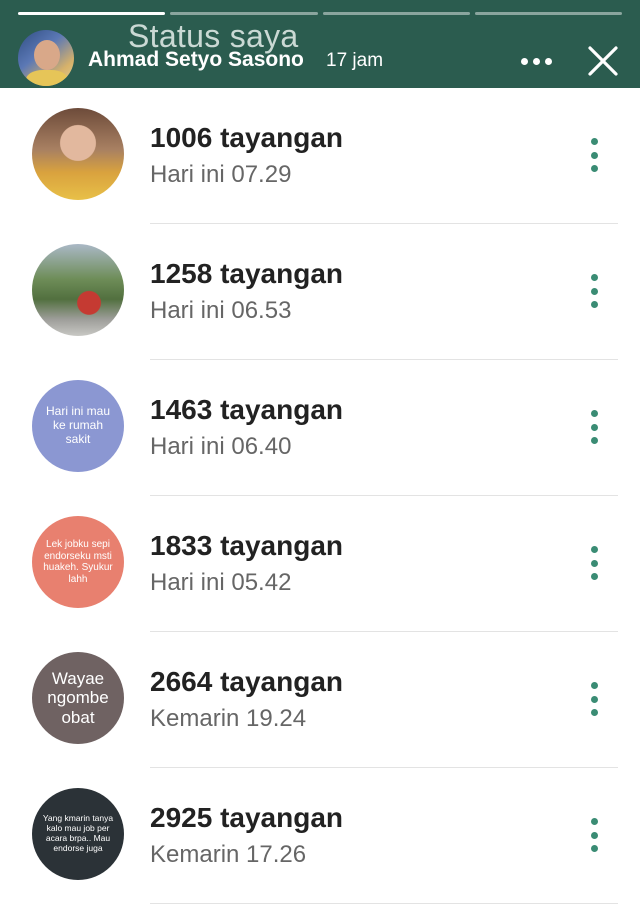 The image size is (640, 904). Describe the element at coordinates (246, 137) in the screenshot. I see `view-count: 1006 tayangan` at that location.